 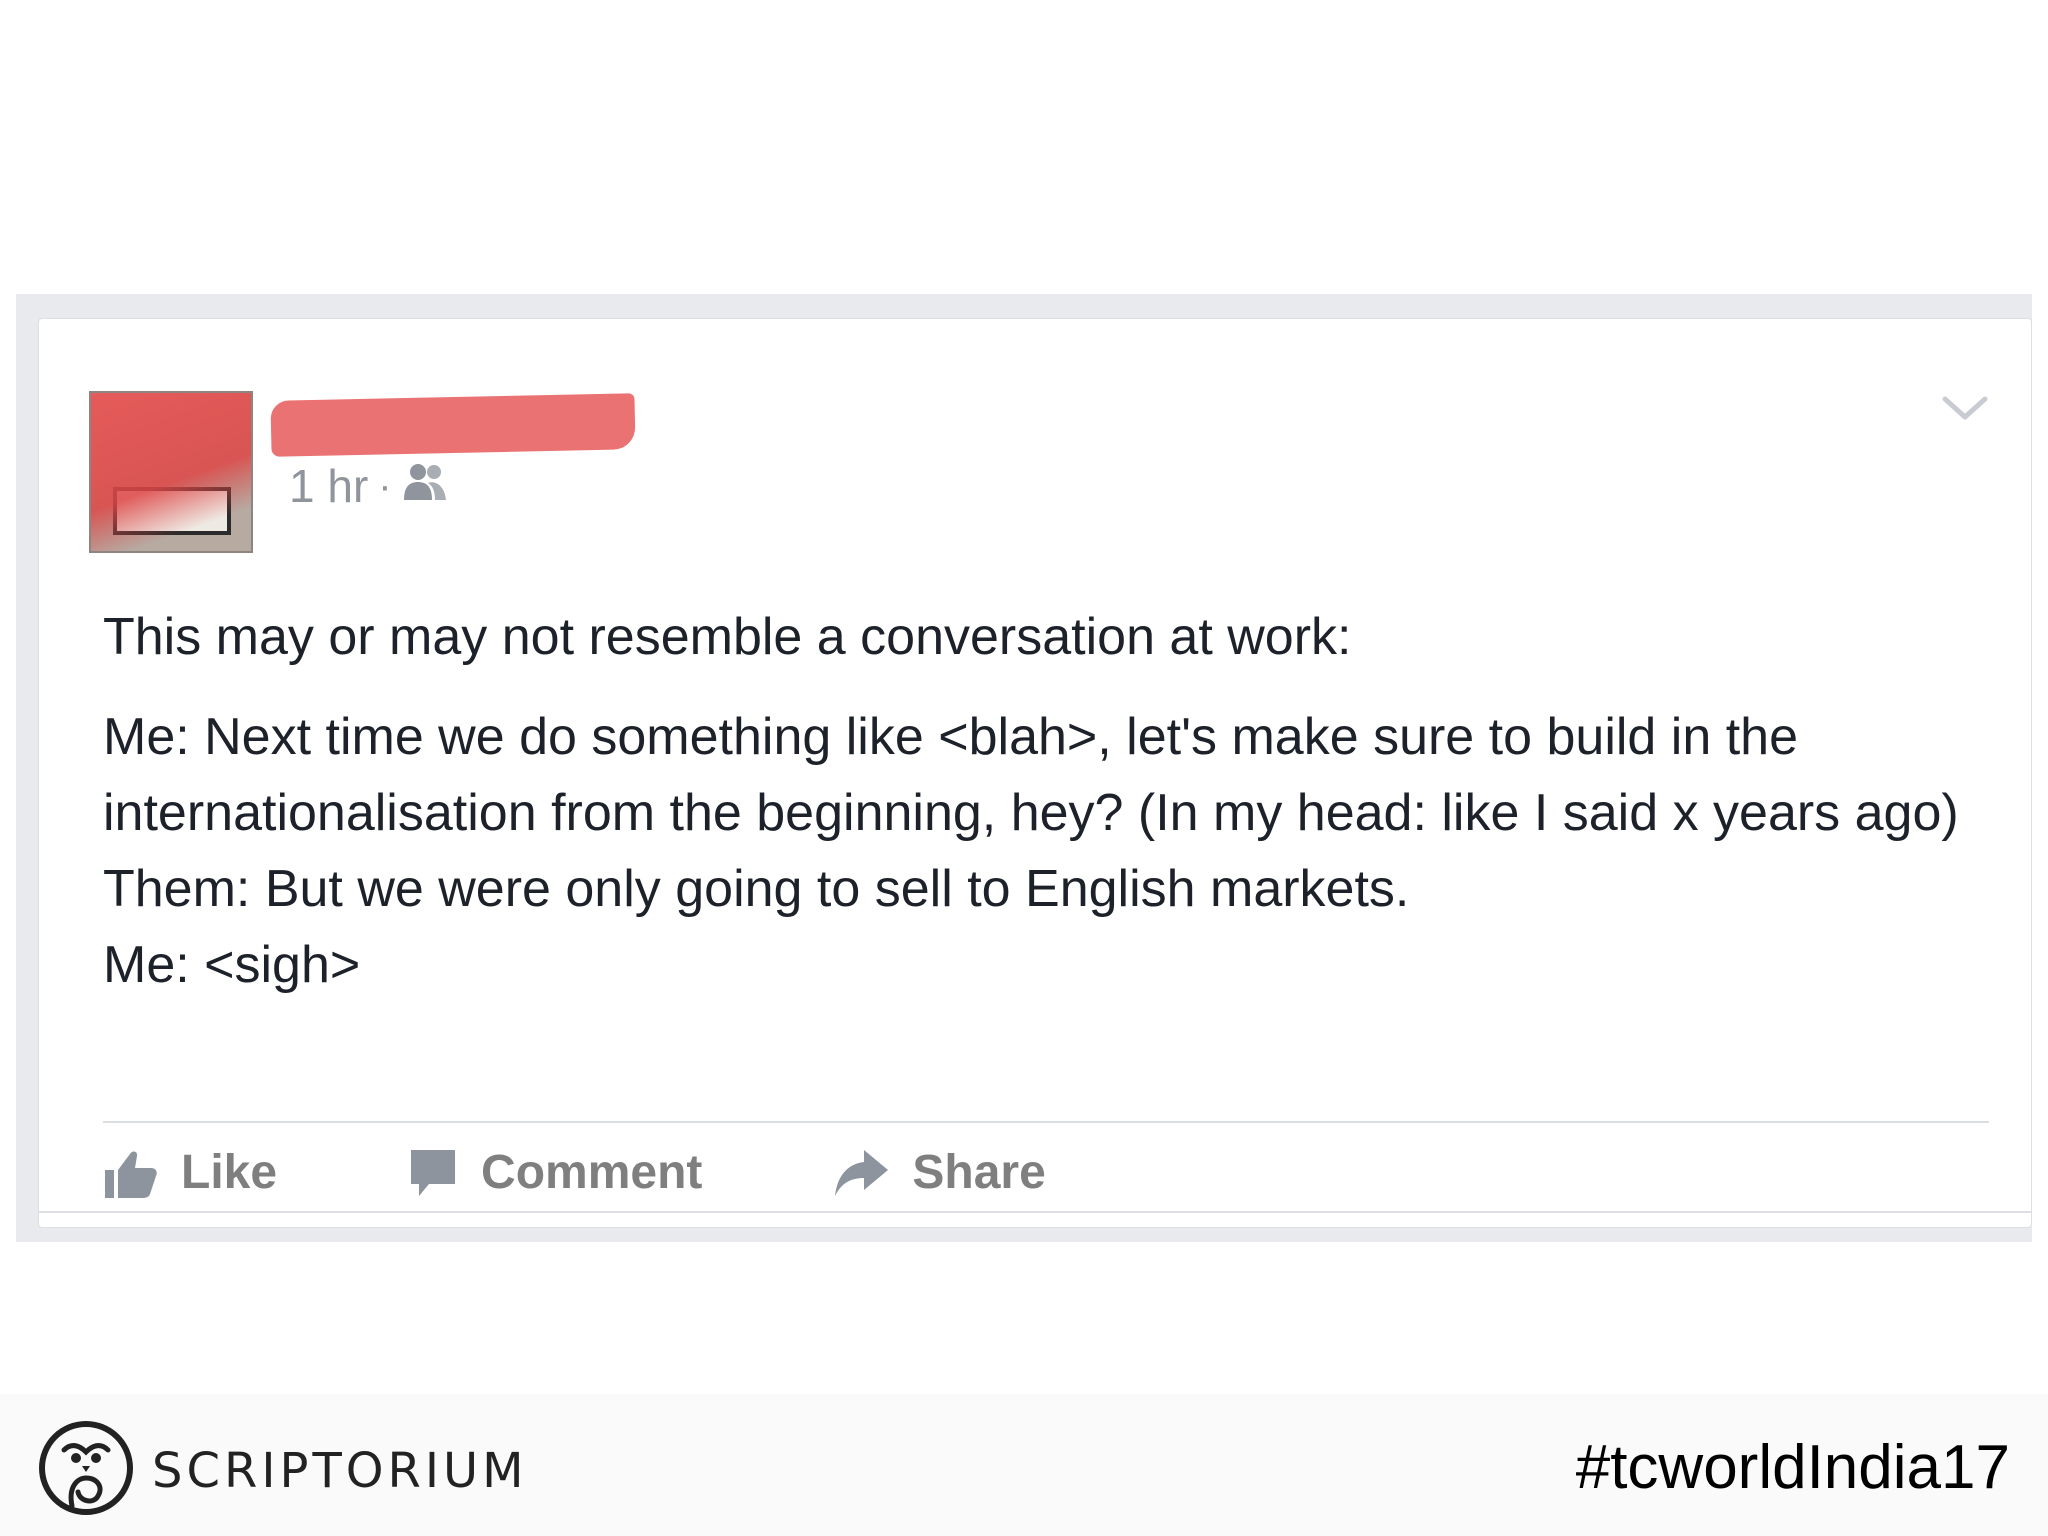 I want to click on comment-bubble-icon, so click(x=433, y=1173).